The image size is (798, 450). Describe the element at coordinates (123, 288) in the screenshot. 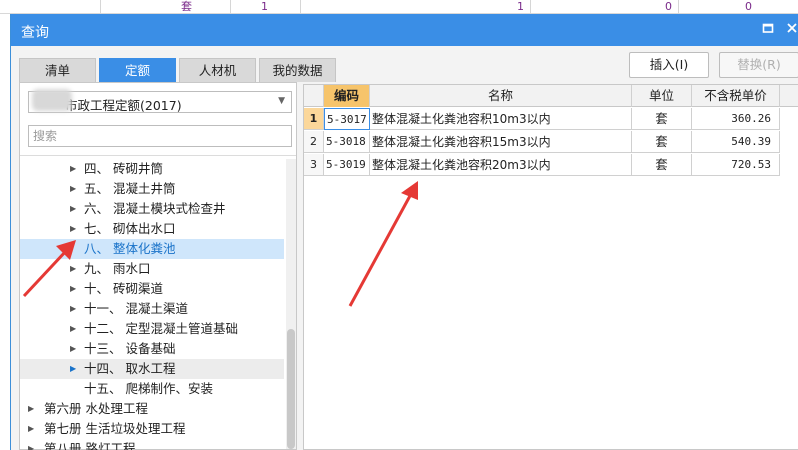

I see `tree-item-label: 十、 砖砌渠道` at that location.